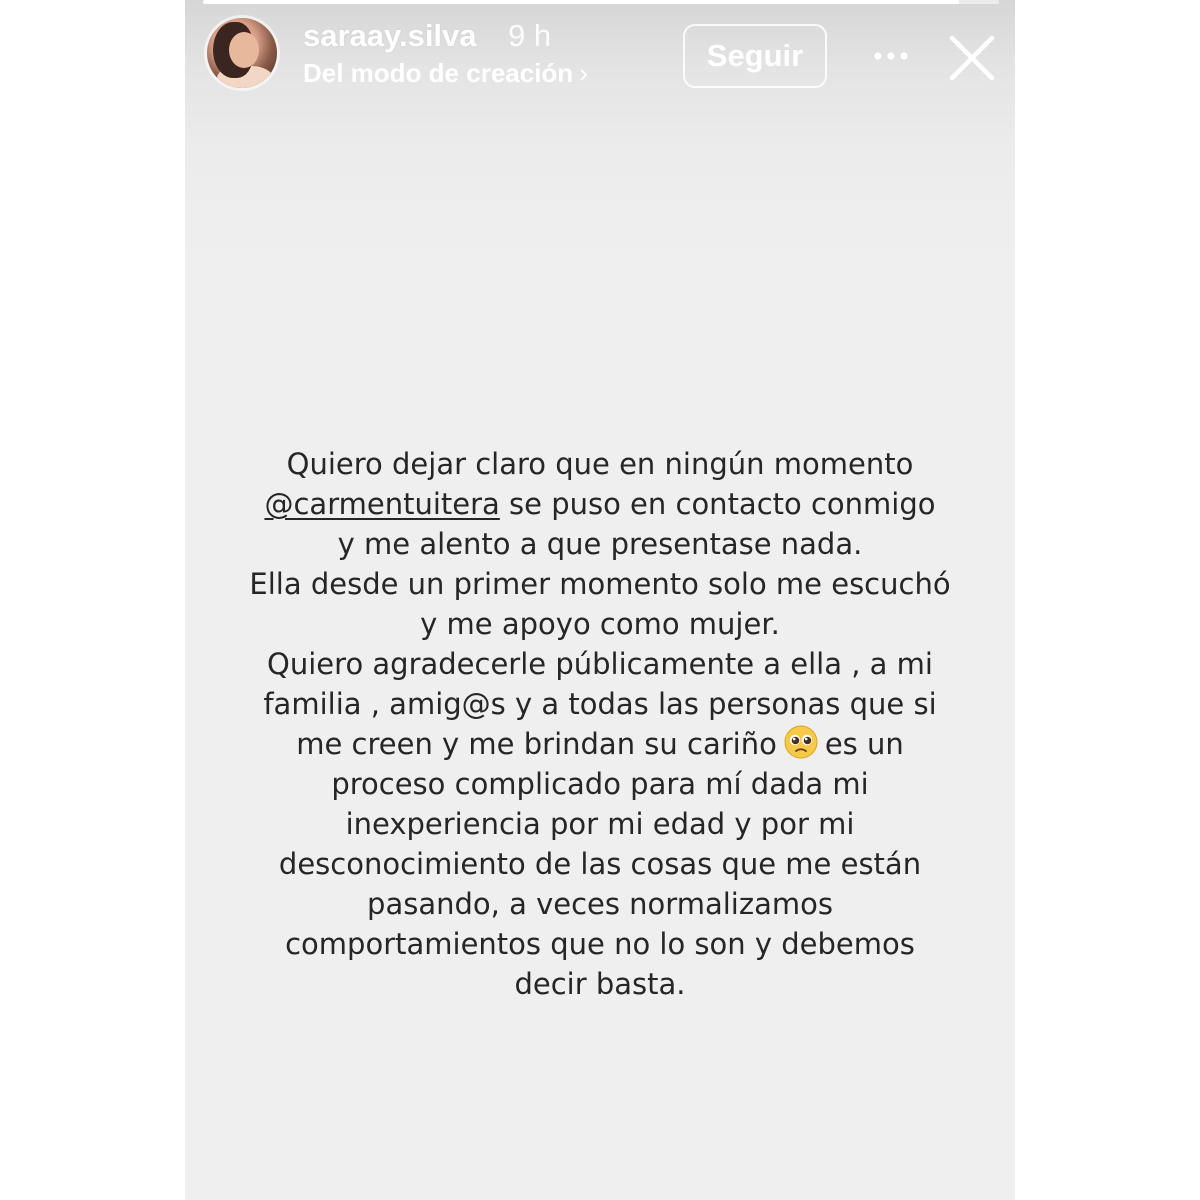  Describe the element at coordinates (600, 984) in the screenshot. I see `story-text-line: decir basta.` at that location.